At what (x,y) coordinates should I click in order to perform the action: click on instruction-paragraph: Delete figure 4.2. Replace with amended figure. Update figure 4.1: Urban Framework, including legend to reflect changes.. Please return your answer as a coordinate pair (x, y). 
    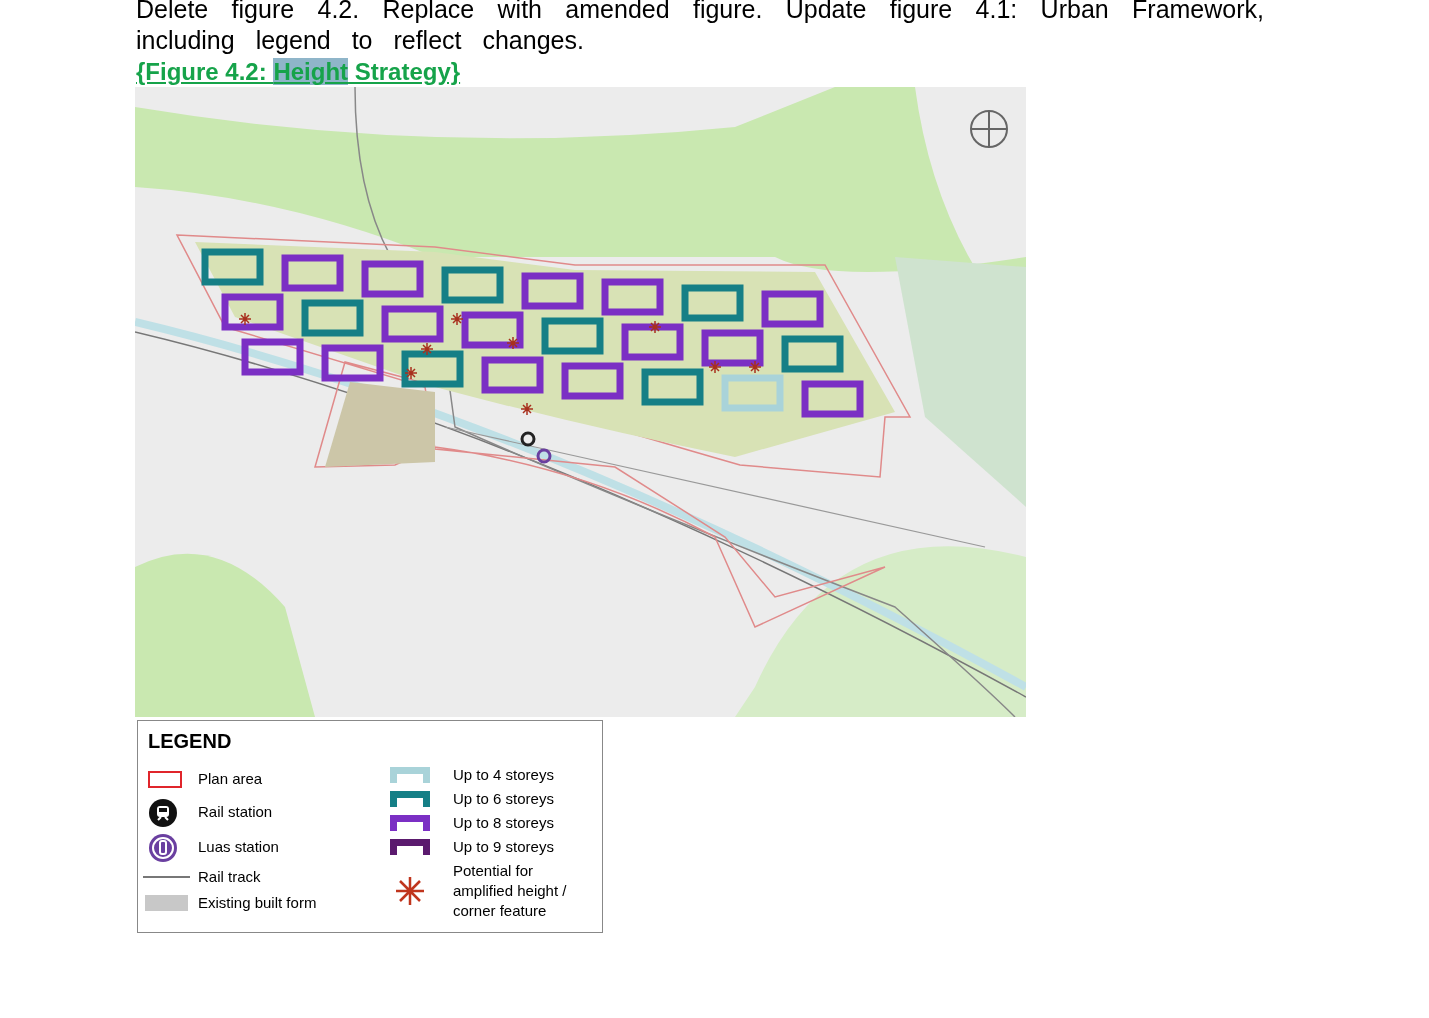
    Looking at the image, I should click on (700, 28).